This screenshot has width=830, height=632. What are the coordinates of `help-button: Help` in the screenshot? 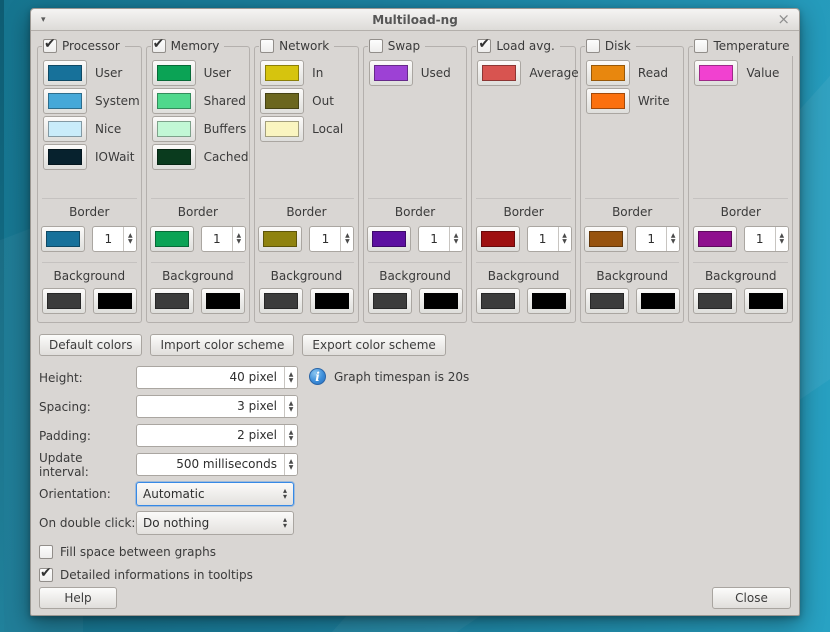 It's located at (78, 598).